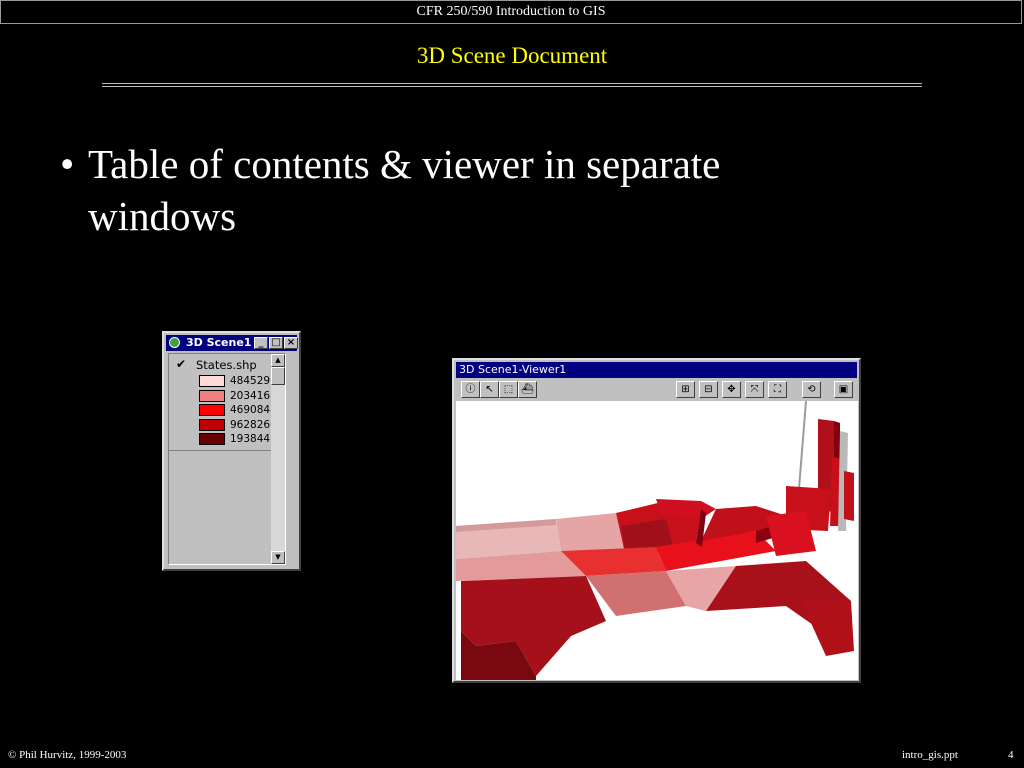 The width and height of the screenshot is (1024, 768). I want to click on title-divider-top, so click(512, 83).